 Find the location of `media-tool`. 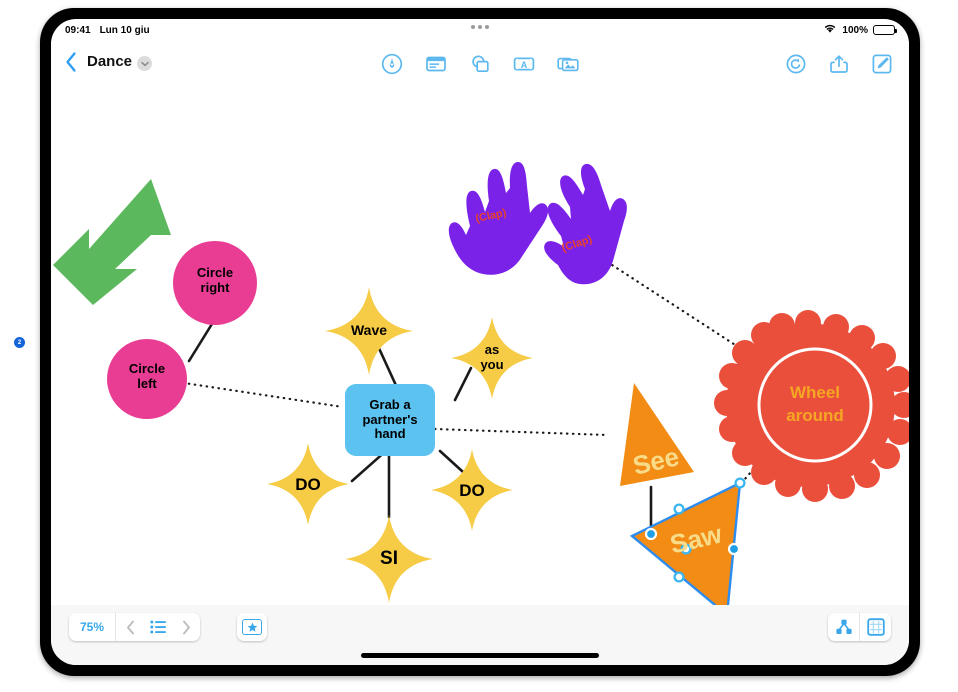

media-tool is located at coordinates (568, 64).